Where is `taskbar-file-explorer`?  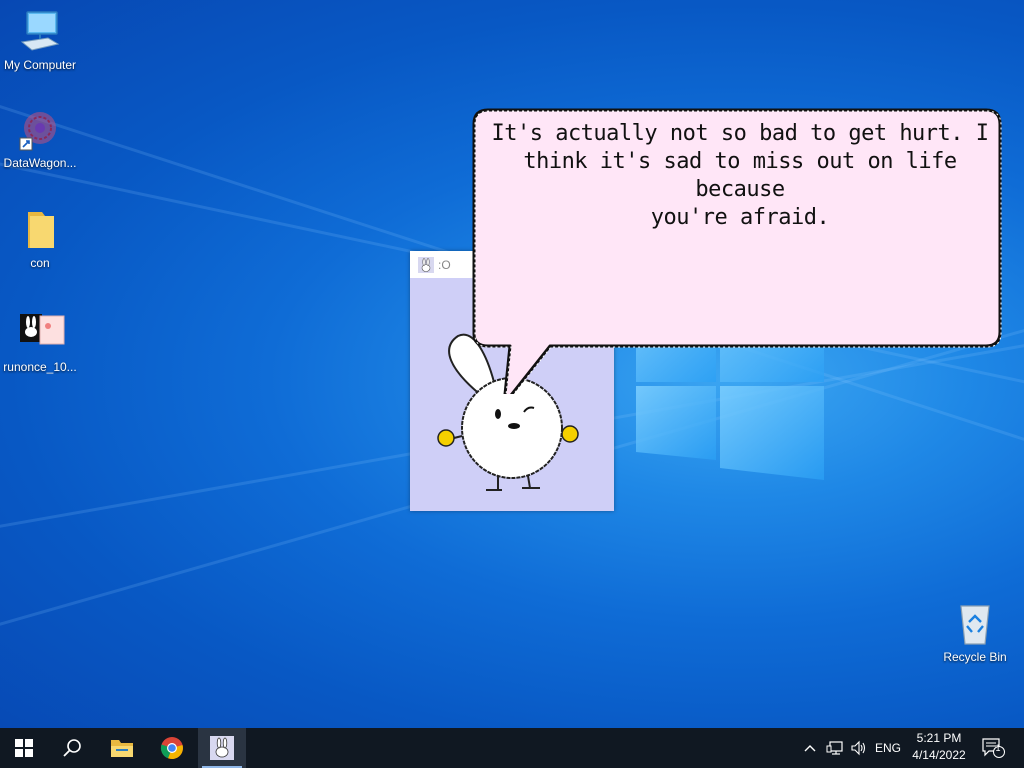 taskbar-file-explorer is located at coordinates (122, 748).